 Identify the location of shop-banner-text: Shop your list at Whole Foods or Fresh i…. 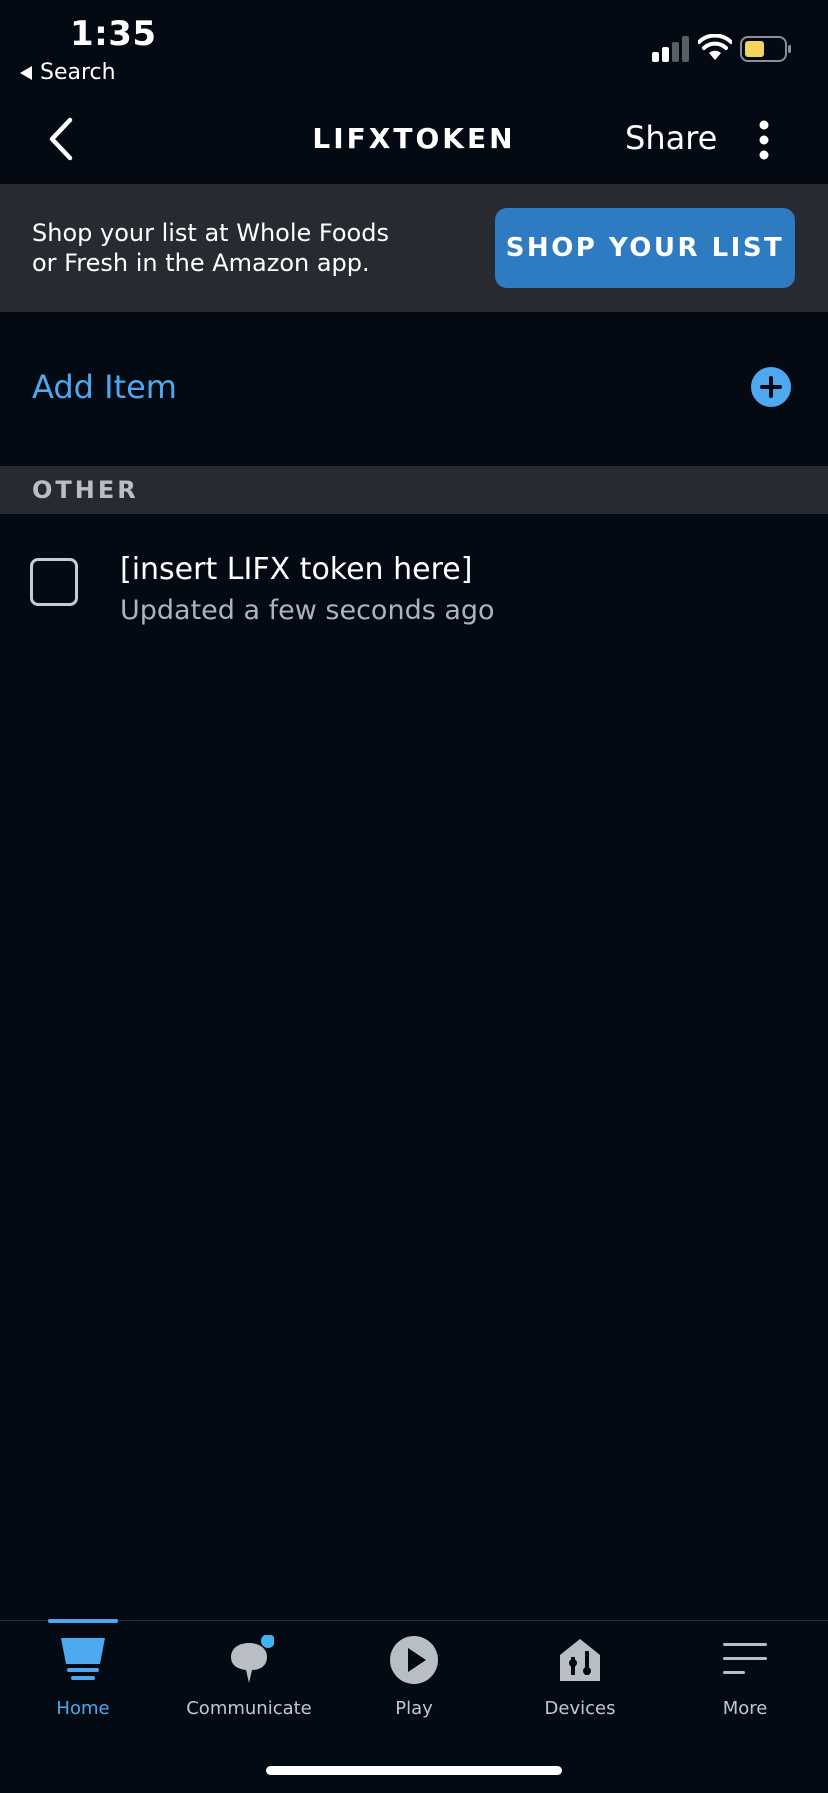
(222, 248).